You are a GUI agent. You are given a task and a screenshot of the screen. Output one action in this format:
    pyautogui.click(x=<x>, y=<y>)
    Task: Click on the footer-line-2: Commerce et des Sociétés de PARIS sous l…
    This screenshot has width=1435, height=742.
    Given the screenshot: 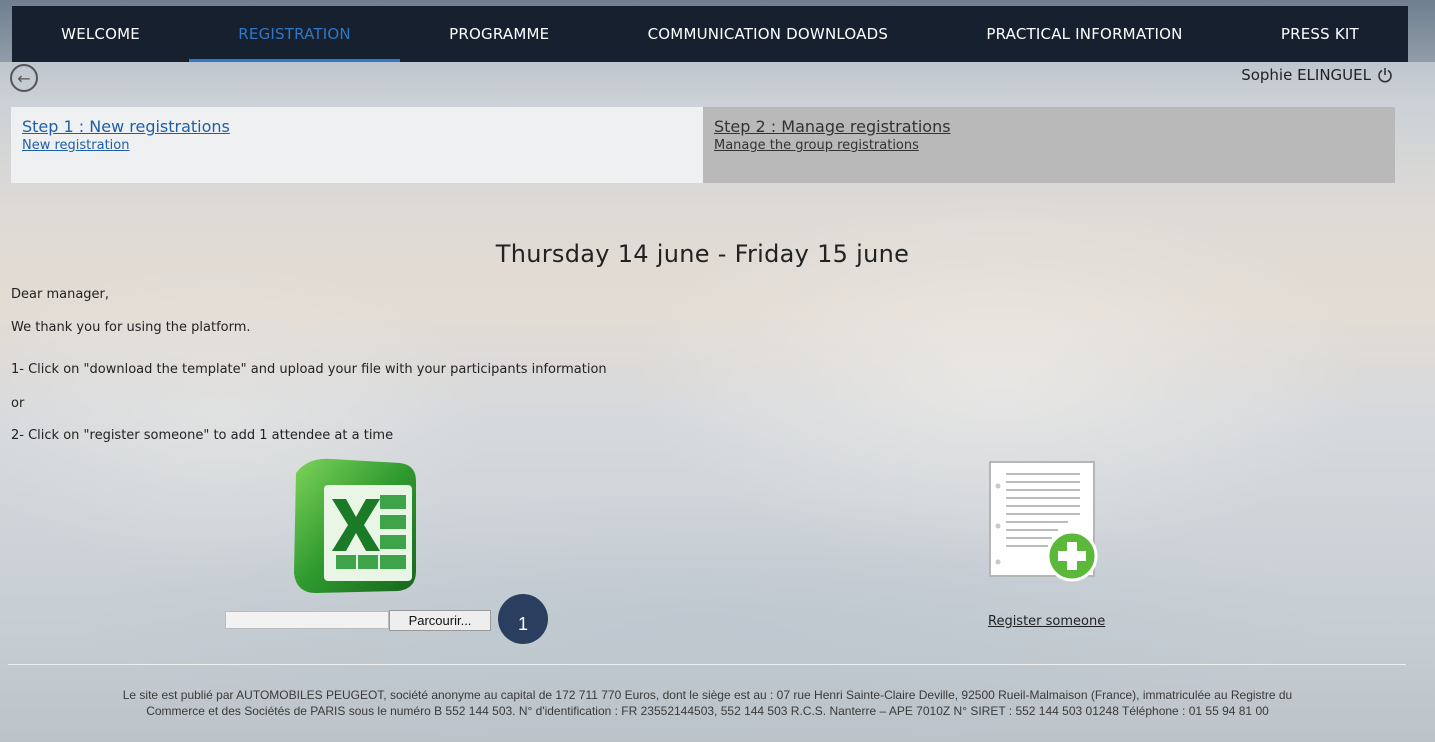 What is the action you would take?
    pyautogui.click(x=707, y=711)
    